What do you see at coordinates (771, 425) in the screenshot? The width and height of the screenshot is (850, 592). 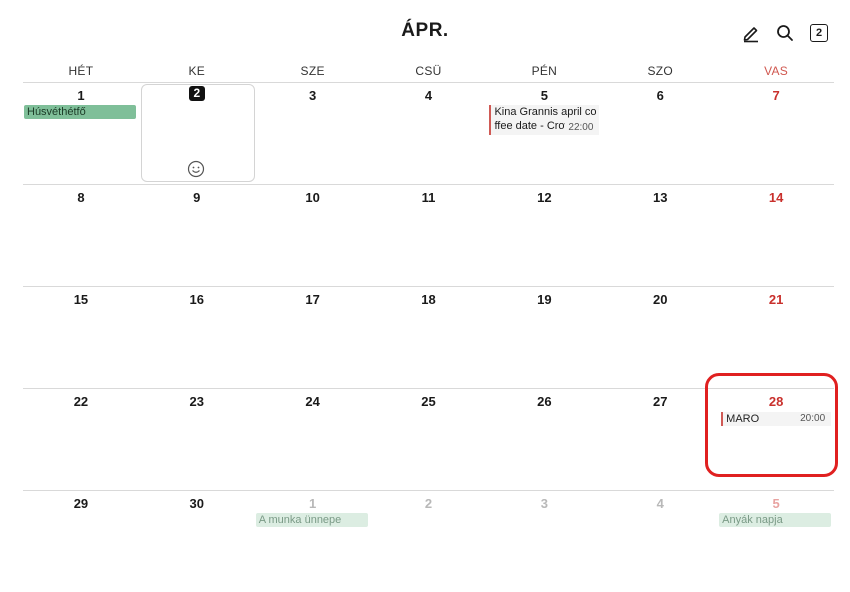 I see `highlight-annotation` at bounding box center [771, 425].